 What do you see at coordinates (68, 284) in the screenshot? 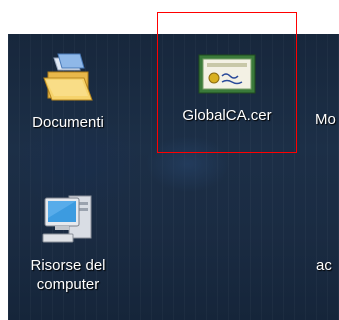
I see `desktop-icon-label-line2: computer` at bounding box center [68, 284].